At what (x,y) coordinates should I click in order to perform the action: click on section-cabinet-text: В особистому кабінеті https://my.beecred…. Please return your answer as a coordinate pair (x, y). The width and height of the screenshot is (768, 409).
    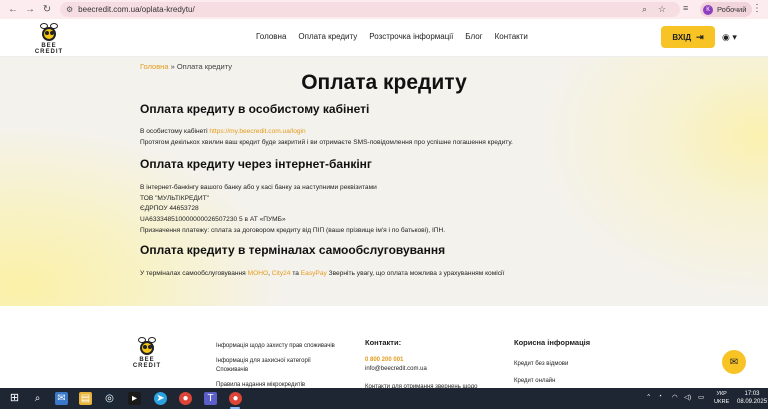
    Looking at the image, I should click on (326, 137).